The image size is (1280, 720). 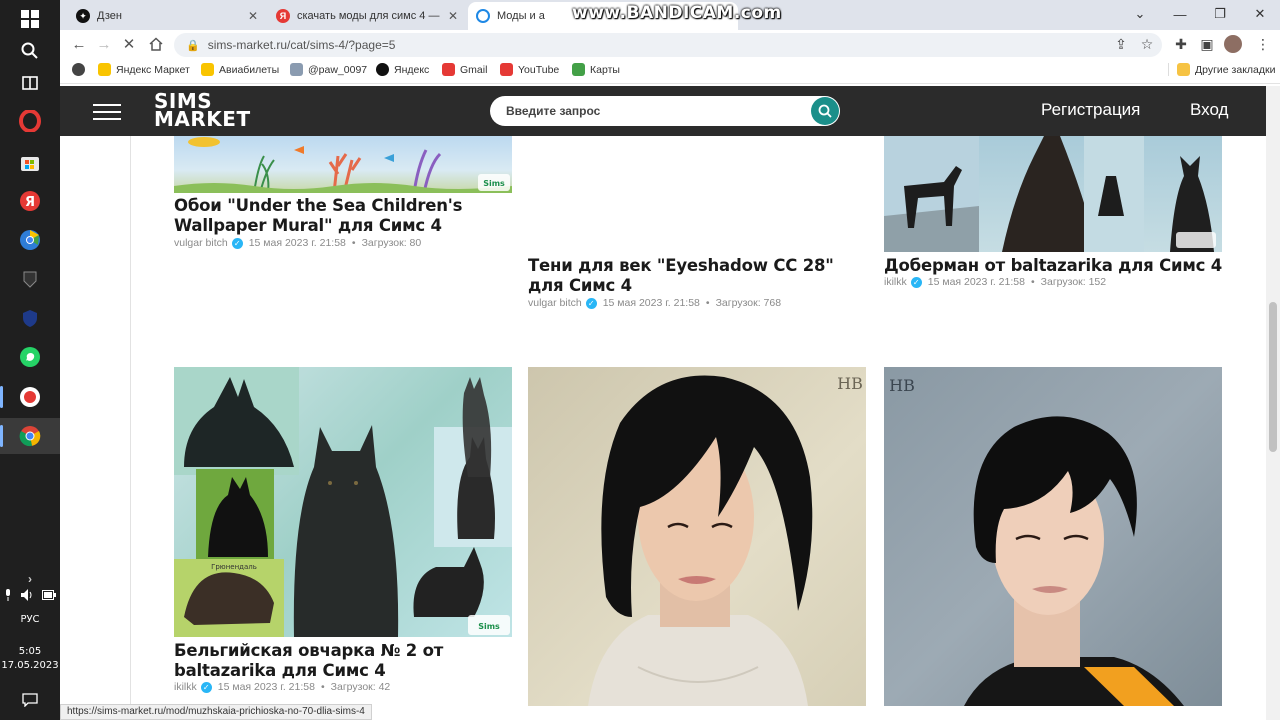 I want to click on verified-icon: ✓, so click(x=206, y=687).